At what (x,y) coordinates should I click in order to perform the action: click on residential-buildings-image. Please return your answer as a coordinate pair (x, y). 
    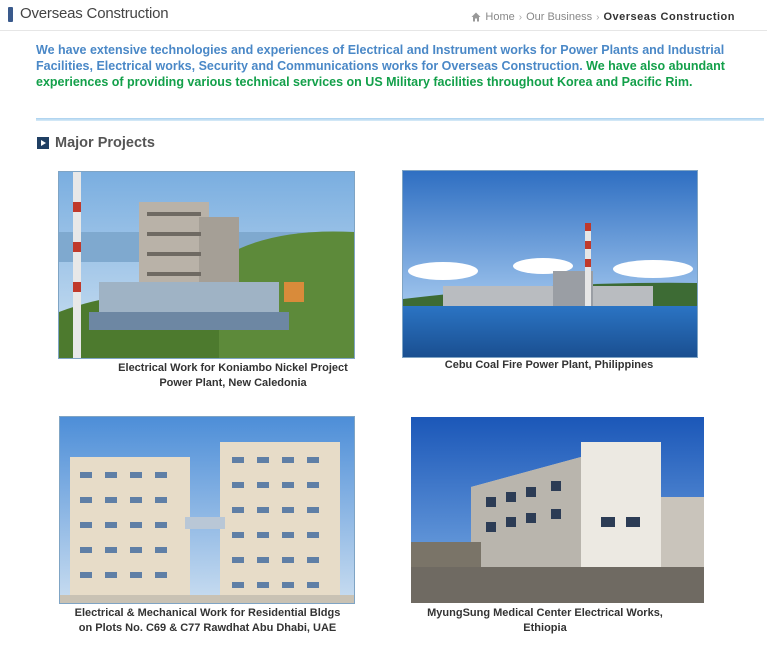
    Looking at the image, I should click on (207, 510).